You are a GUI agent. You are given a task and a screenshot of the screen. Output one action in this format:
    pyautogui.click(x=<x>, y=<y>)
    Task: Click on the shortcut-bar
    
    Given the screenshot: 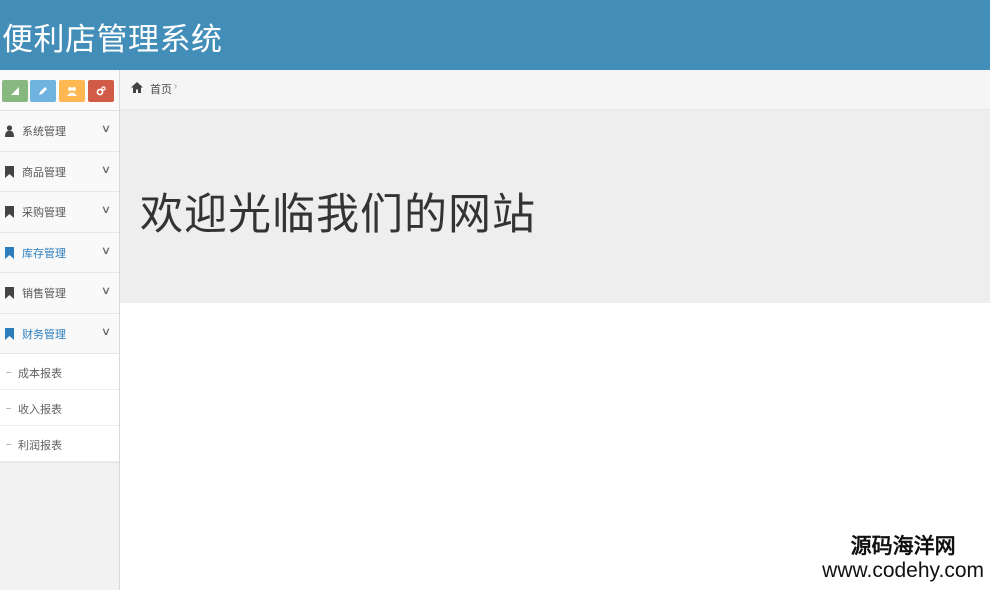 What is the action you would take?
    pyautogui.click(x=59, y=90)
    